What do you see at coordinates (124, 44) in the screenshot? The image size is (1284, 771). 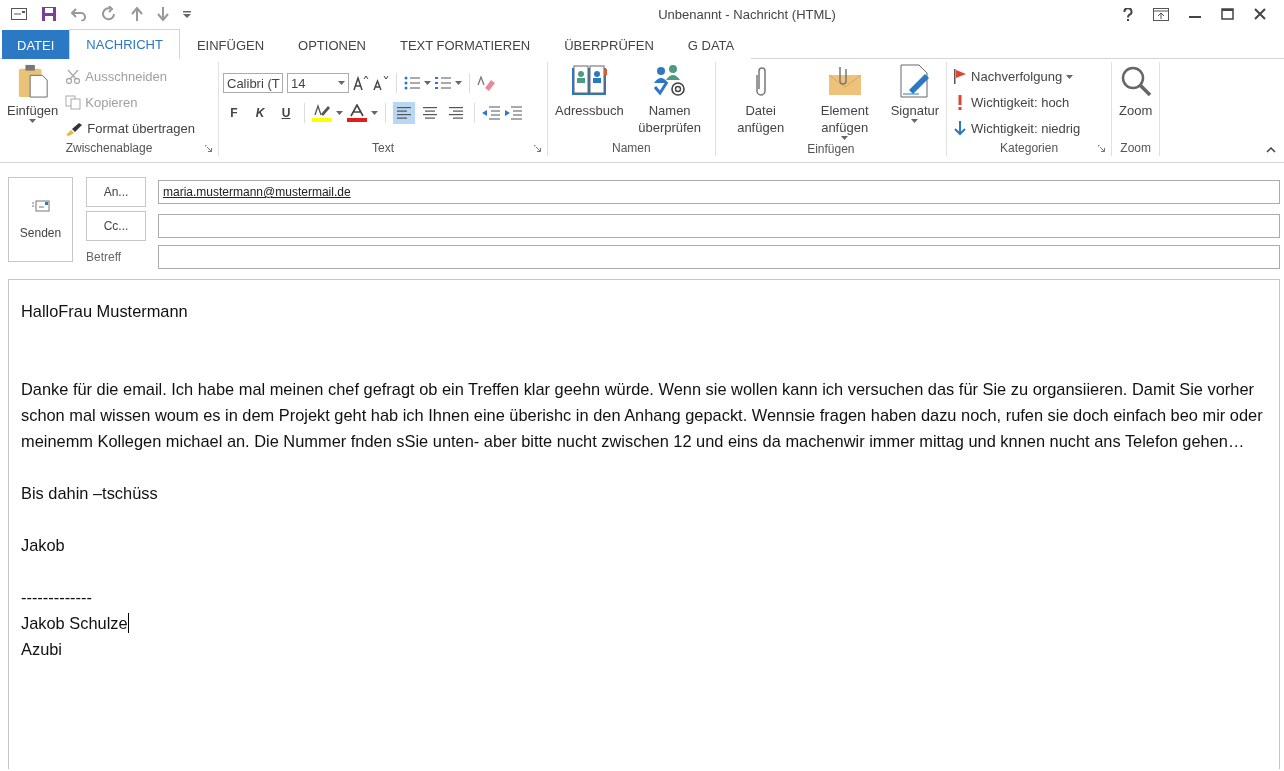 I see `ribbon-tab: NACHRICHT` at bounding box center [124, 44].